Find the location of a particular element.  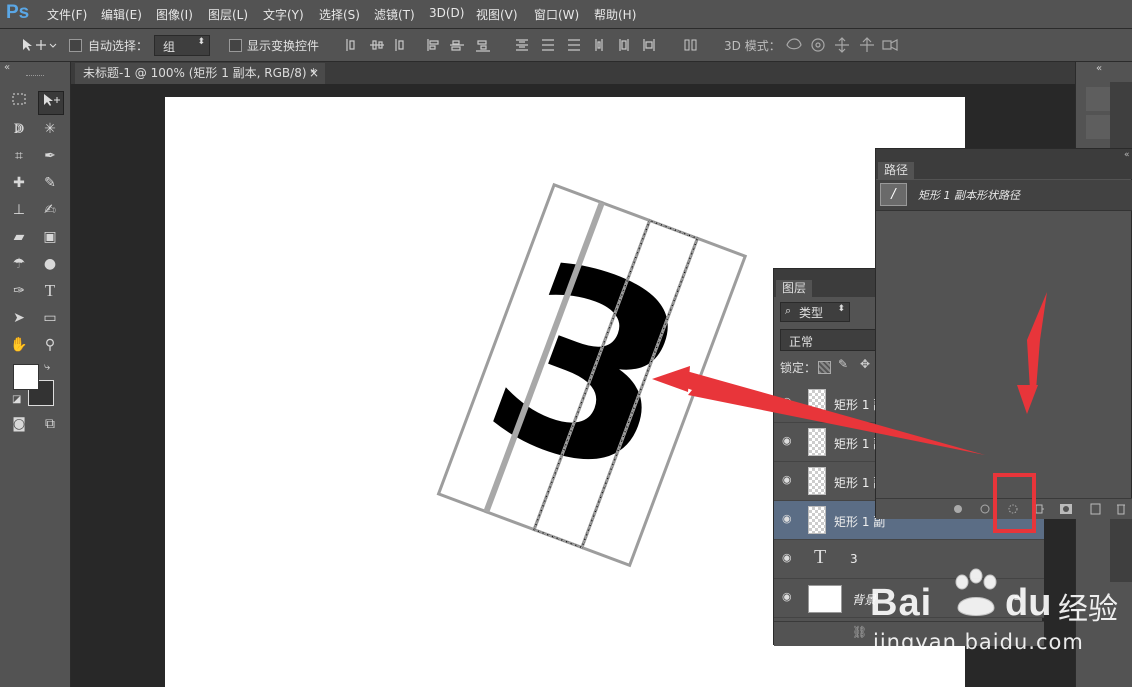

background-thumbnail is located at coordinates (825, 599).